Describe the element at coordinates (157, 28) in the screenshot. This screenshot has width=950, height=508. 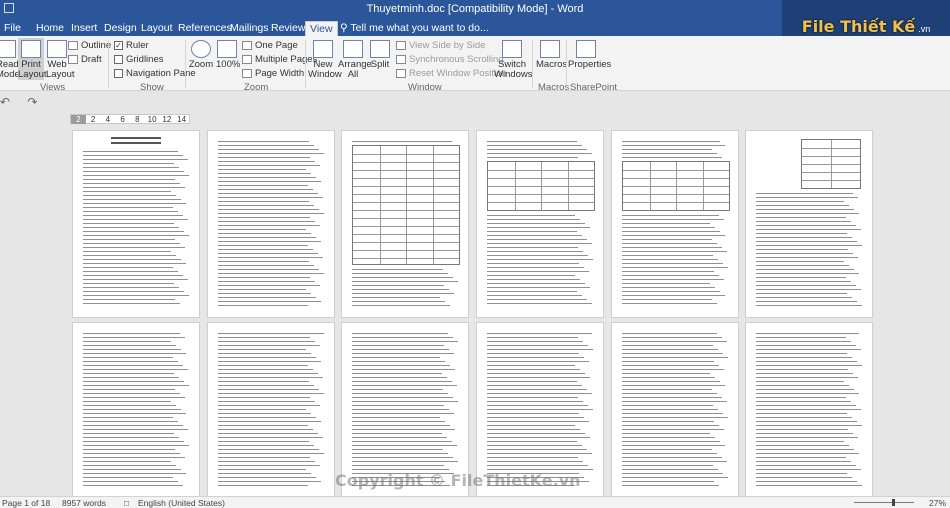
I see `tab-layout: Layout` at that location.